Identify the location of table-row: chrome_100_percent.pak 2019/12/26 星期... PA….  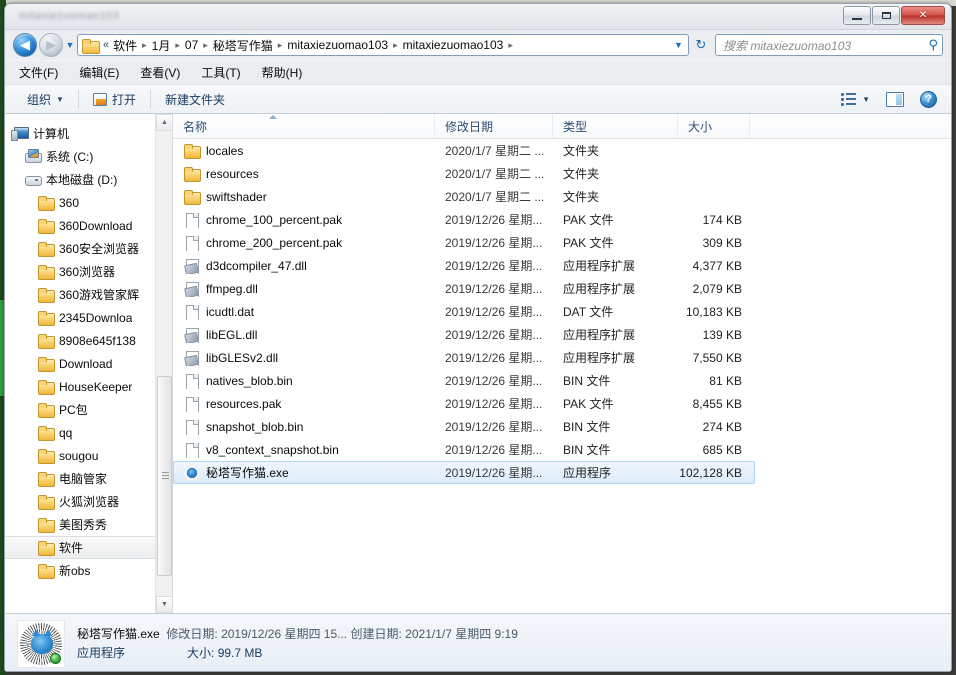
(562, 219).